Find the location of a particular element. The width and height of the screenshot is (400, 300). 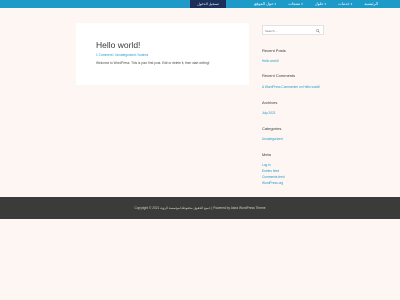

search-icon is located at coordinates (318, 31).